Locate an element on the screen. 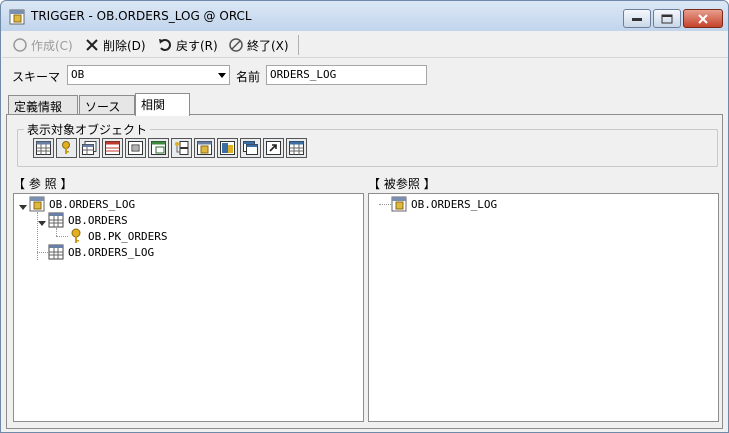  tab-relations: 相関 is located at coordinates (162, 104).